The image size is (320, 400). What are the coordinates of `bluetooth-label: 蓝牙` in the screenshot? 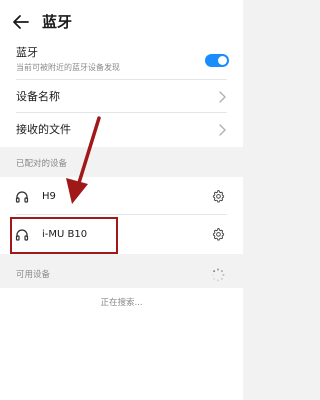 It's located at (27, 52).